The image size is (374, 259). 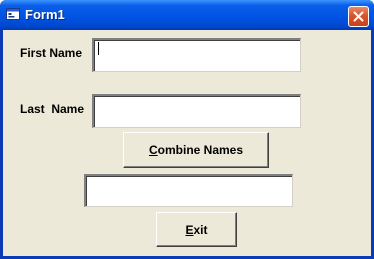 I want to click on text-caret, so click(x=98, y=48).